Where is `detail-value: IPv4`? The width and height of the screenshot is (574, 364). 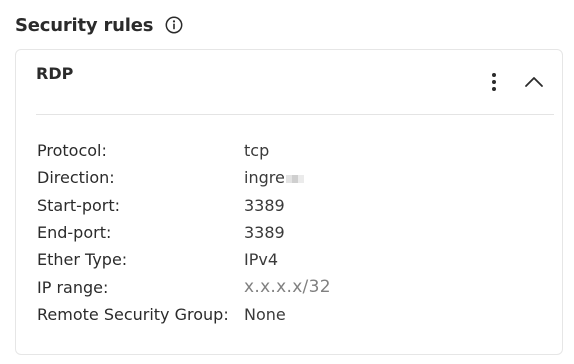 detail-value: IPv4 is located at coordinates (261, 260).